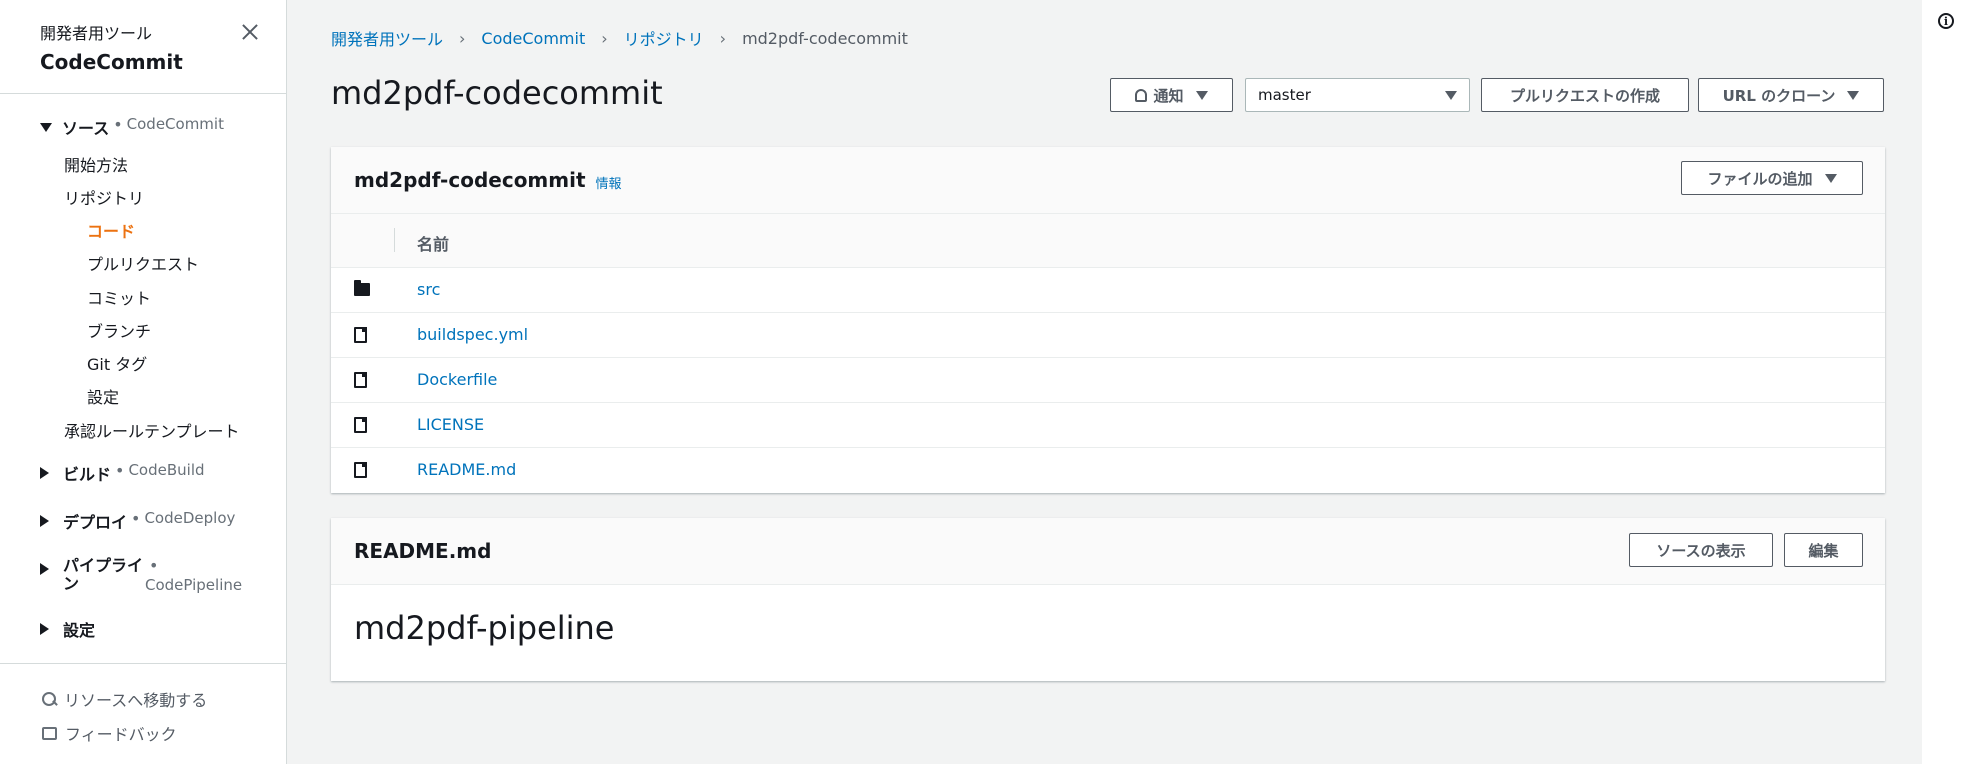 The width and height of the screenshot is (1966, 764). Describe the element at coordinates (1944, 382) in the screenshot. I see `right-rail` at that location.